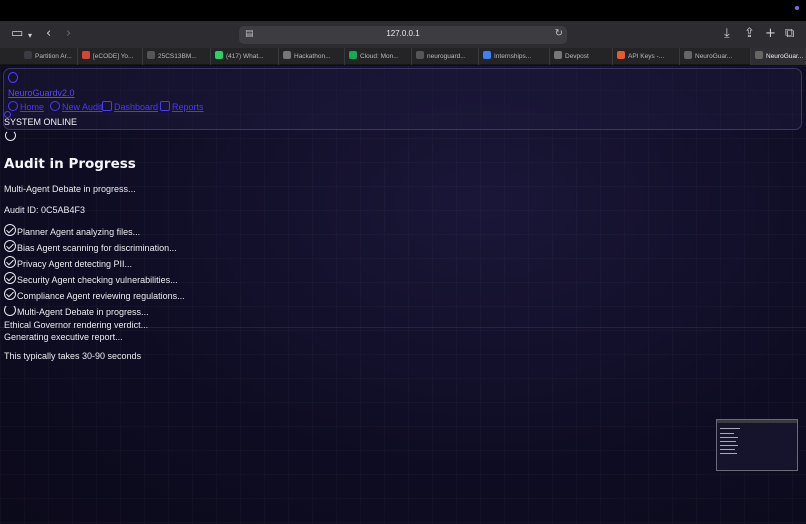 The image size is (806, 524). I want to click on new-tab-icon: +, so click(770, 34).